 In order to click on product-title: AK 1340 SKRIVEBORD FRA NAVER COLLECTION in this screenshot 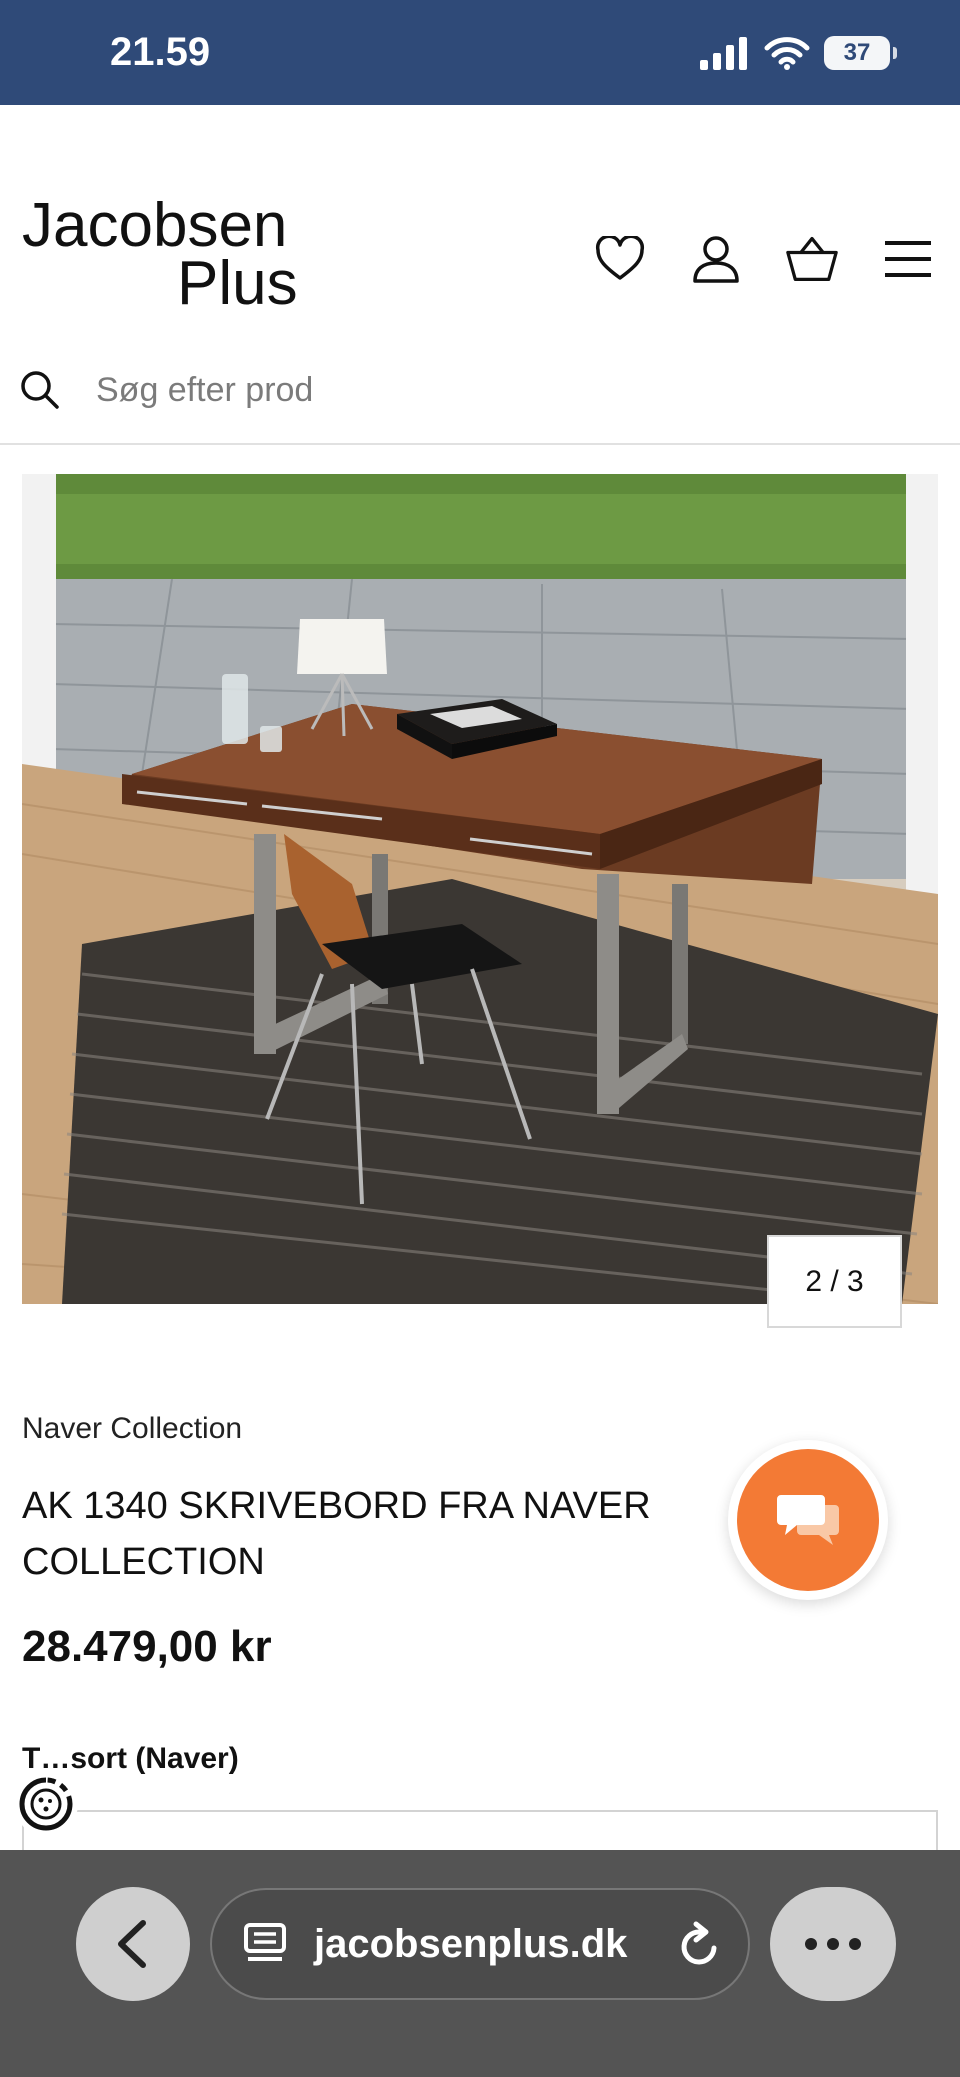, I will do `click(336, 1534)`.